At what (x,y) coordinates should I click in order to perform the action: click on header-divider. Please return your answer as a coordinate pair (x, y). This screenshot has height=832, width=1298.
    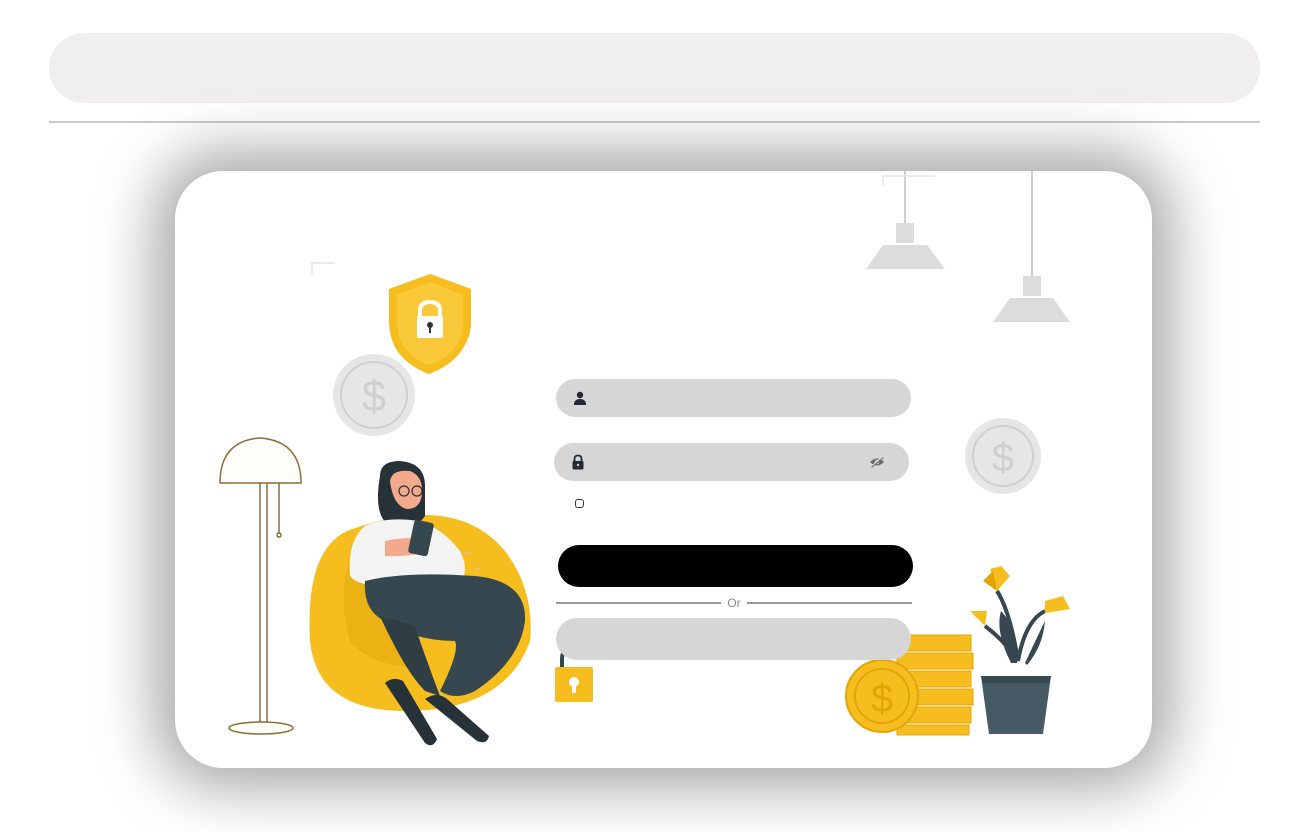
    Looking at the image, I should click on (654, 122).